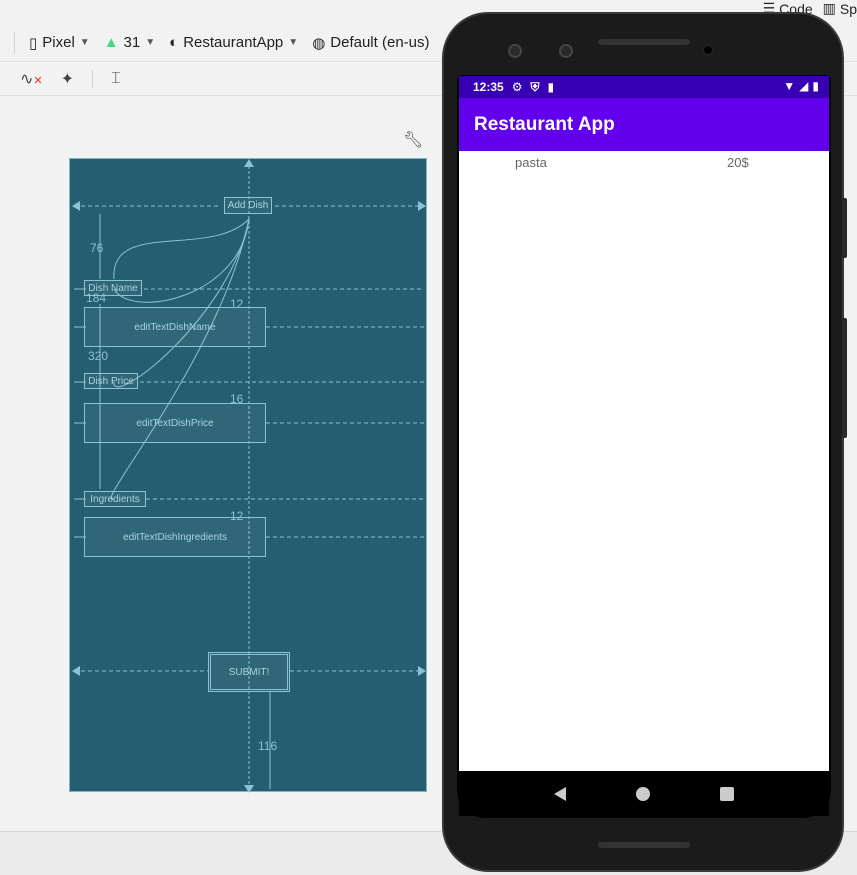  Describe the element at coordinates (98, 356) in the screenshot. I see `margin-320: 320` at that location.